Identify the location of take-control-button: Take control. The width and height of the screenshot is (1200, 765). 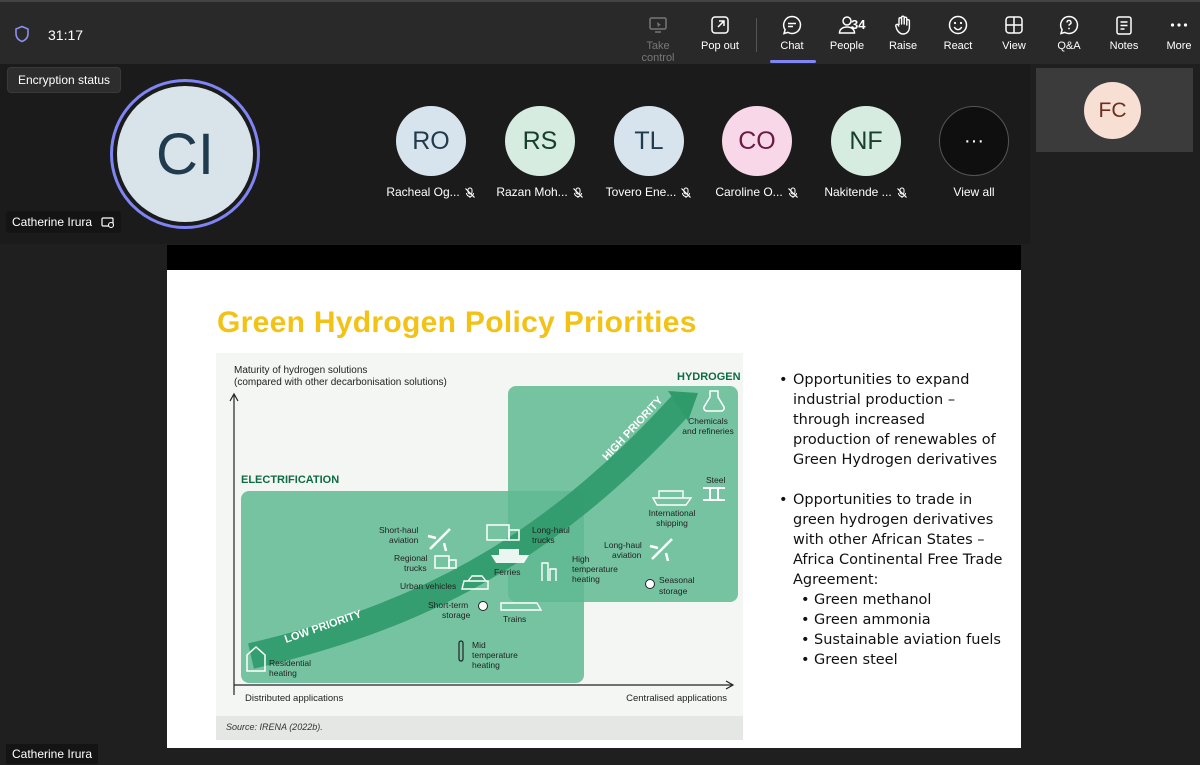
(658, 39).